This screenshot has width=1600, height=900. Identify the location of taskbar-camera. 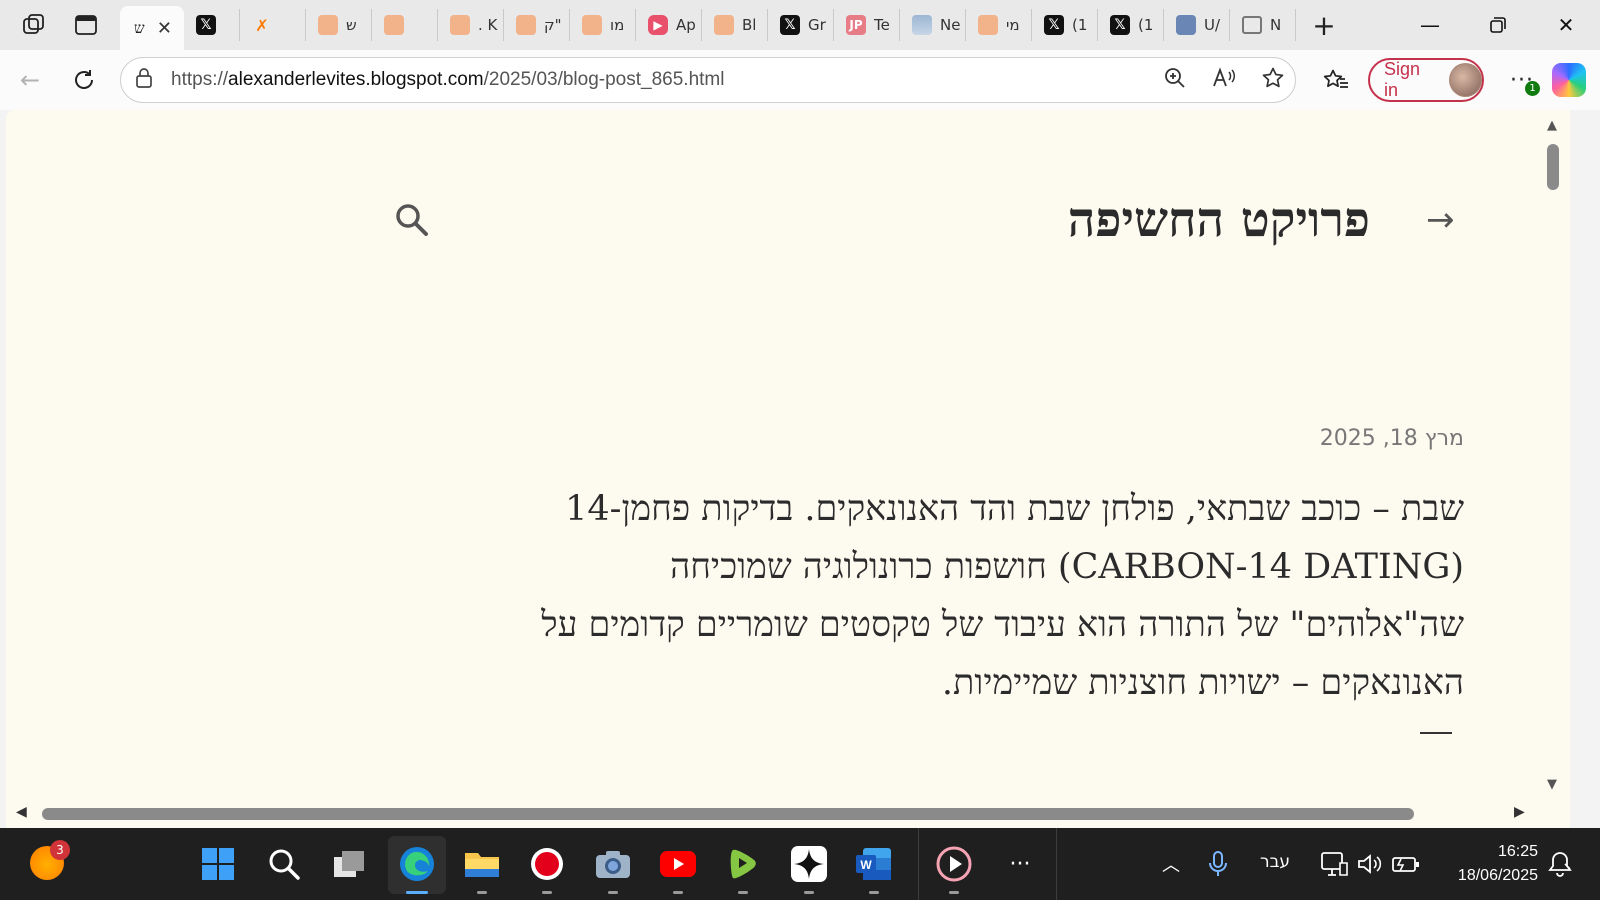
(613, 869).